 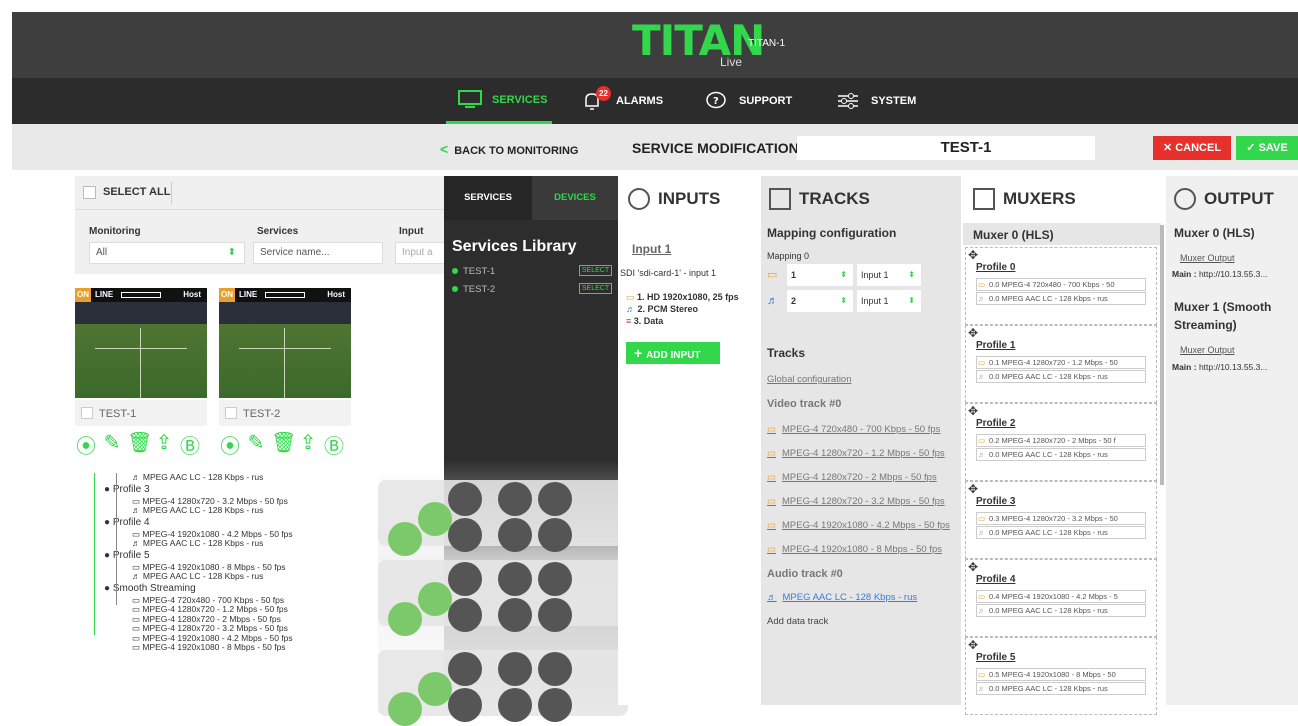 I want to click on input-1-link: Input 1, so click(x=651, y=249).